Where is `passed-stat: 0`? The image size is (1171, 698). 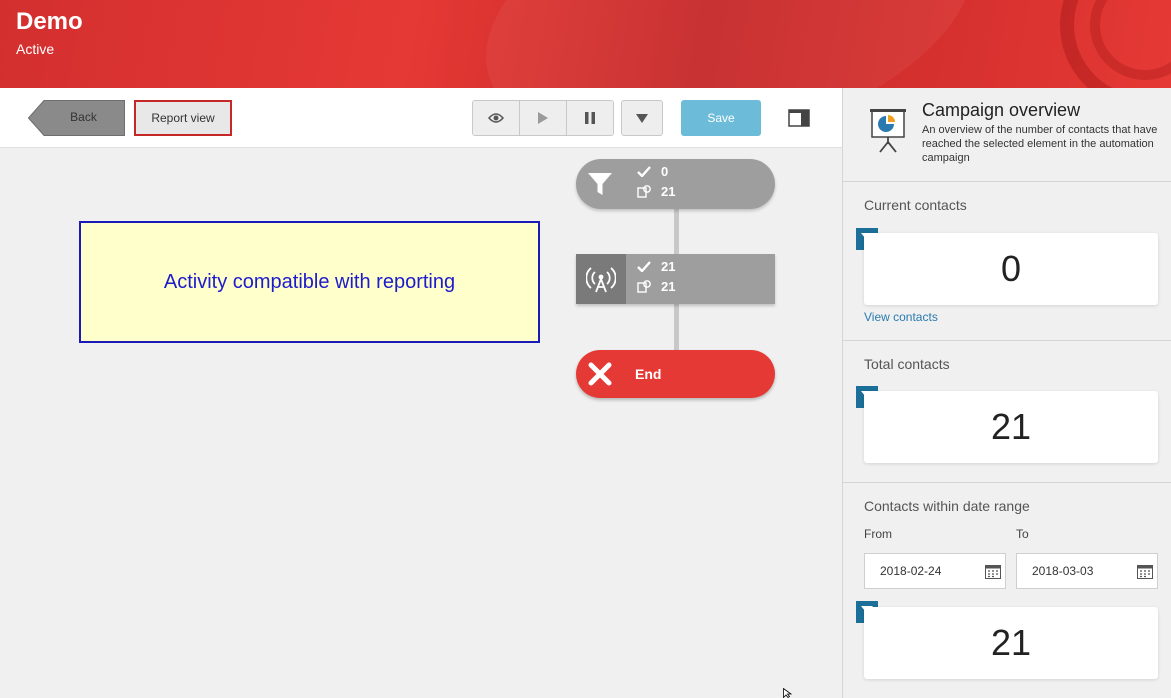
passed-stat: 0 is located at coordinates (652, 171).